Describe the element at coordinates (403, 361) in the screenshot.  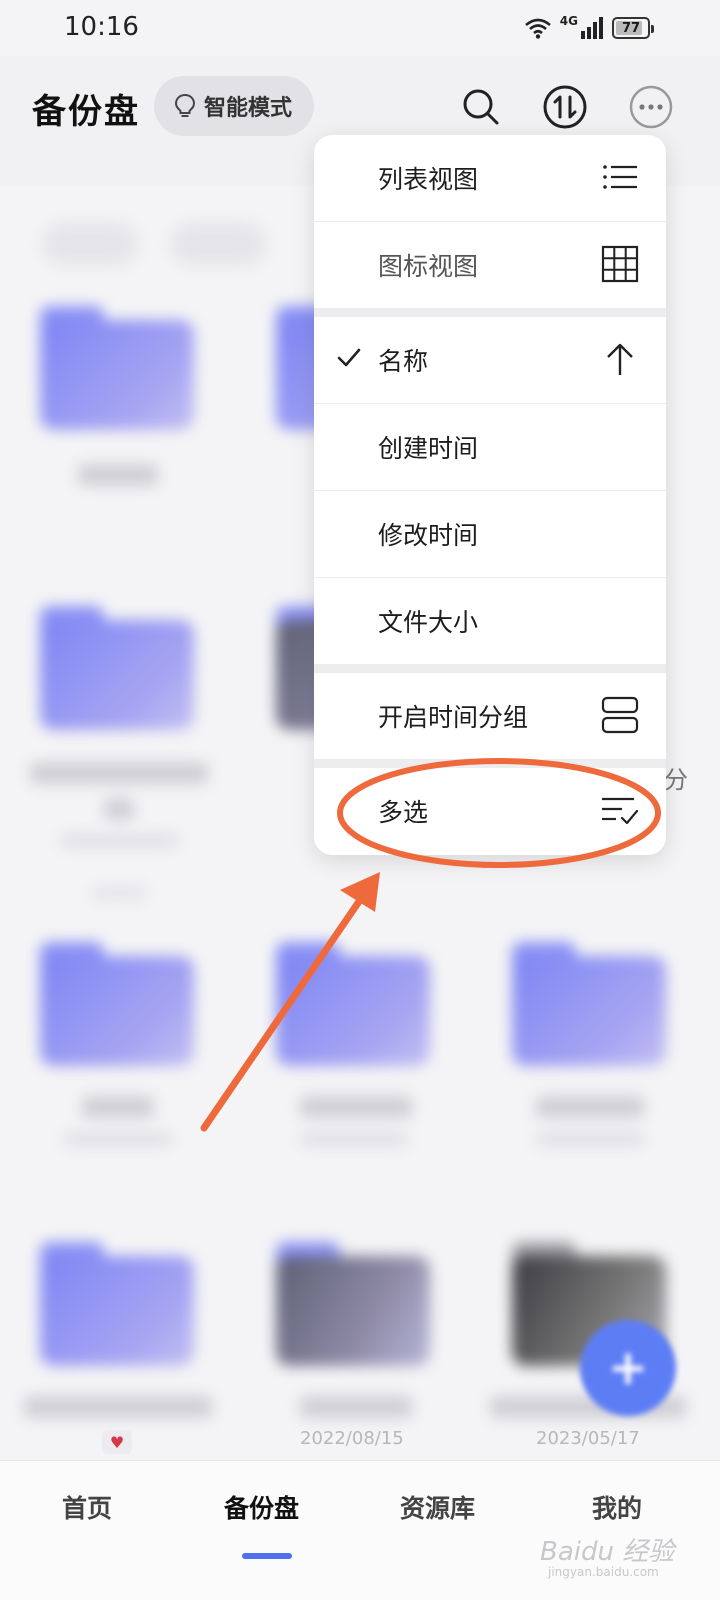
I see `menu-item-label: 名称` at that location.